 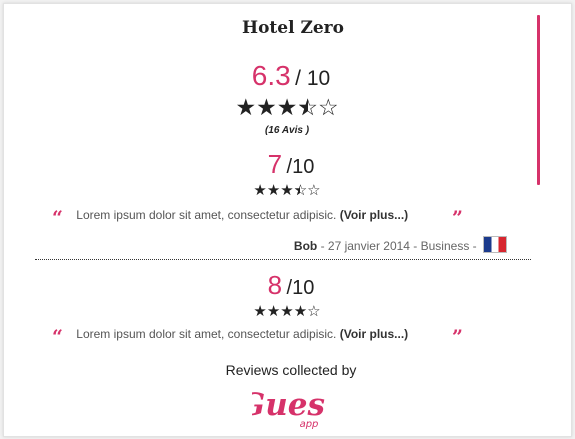 I want to click on reviews-collected-label: Reviews collected by, so click(x=291, y=370).